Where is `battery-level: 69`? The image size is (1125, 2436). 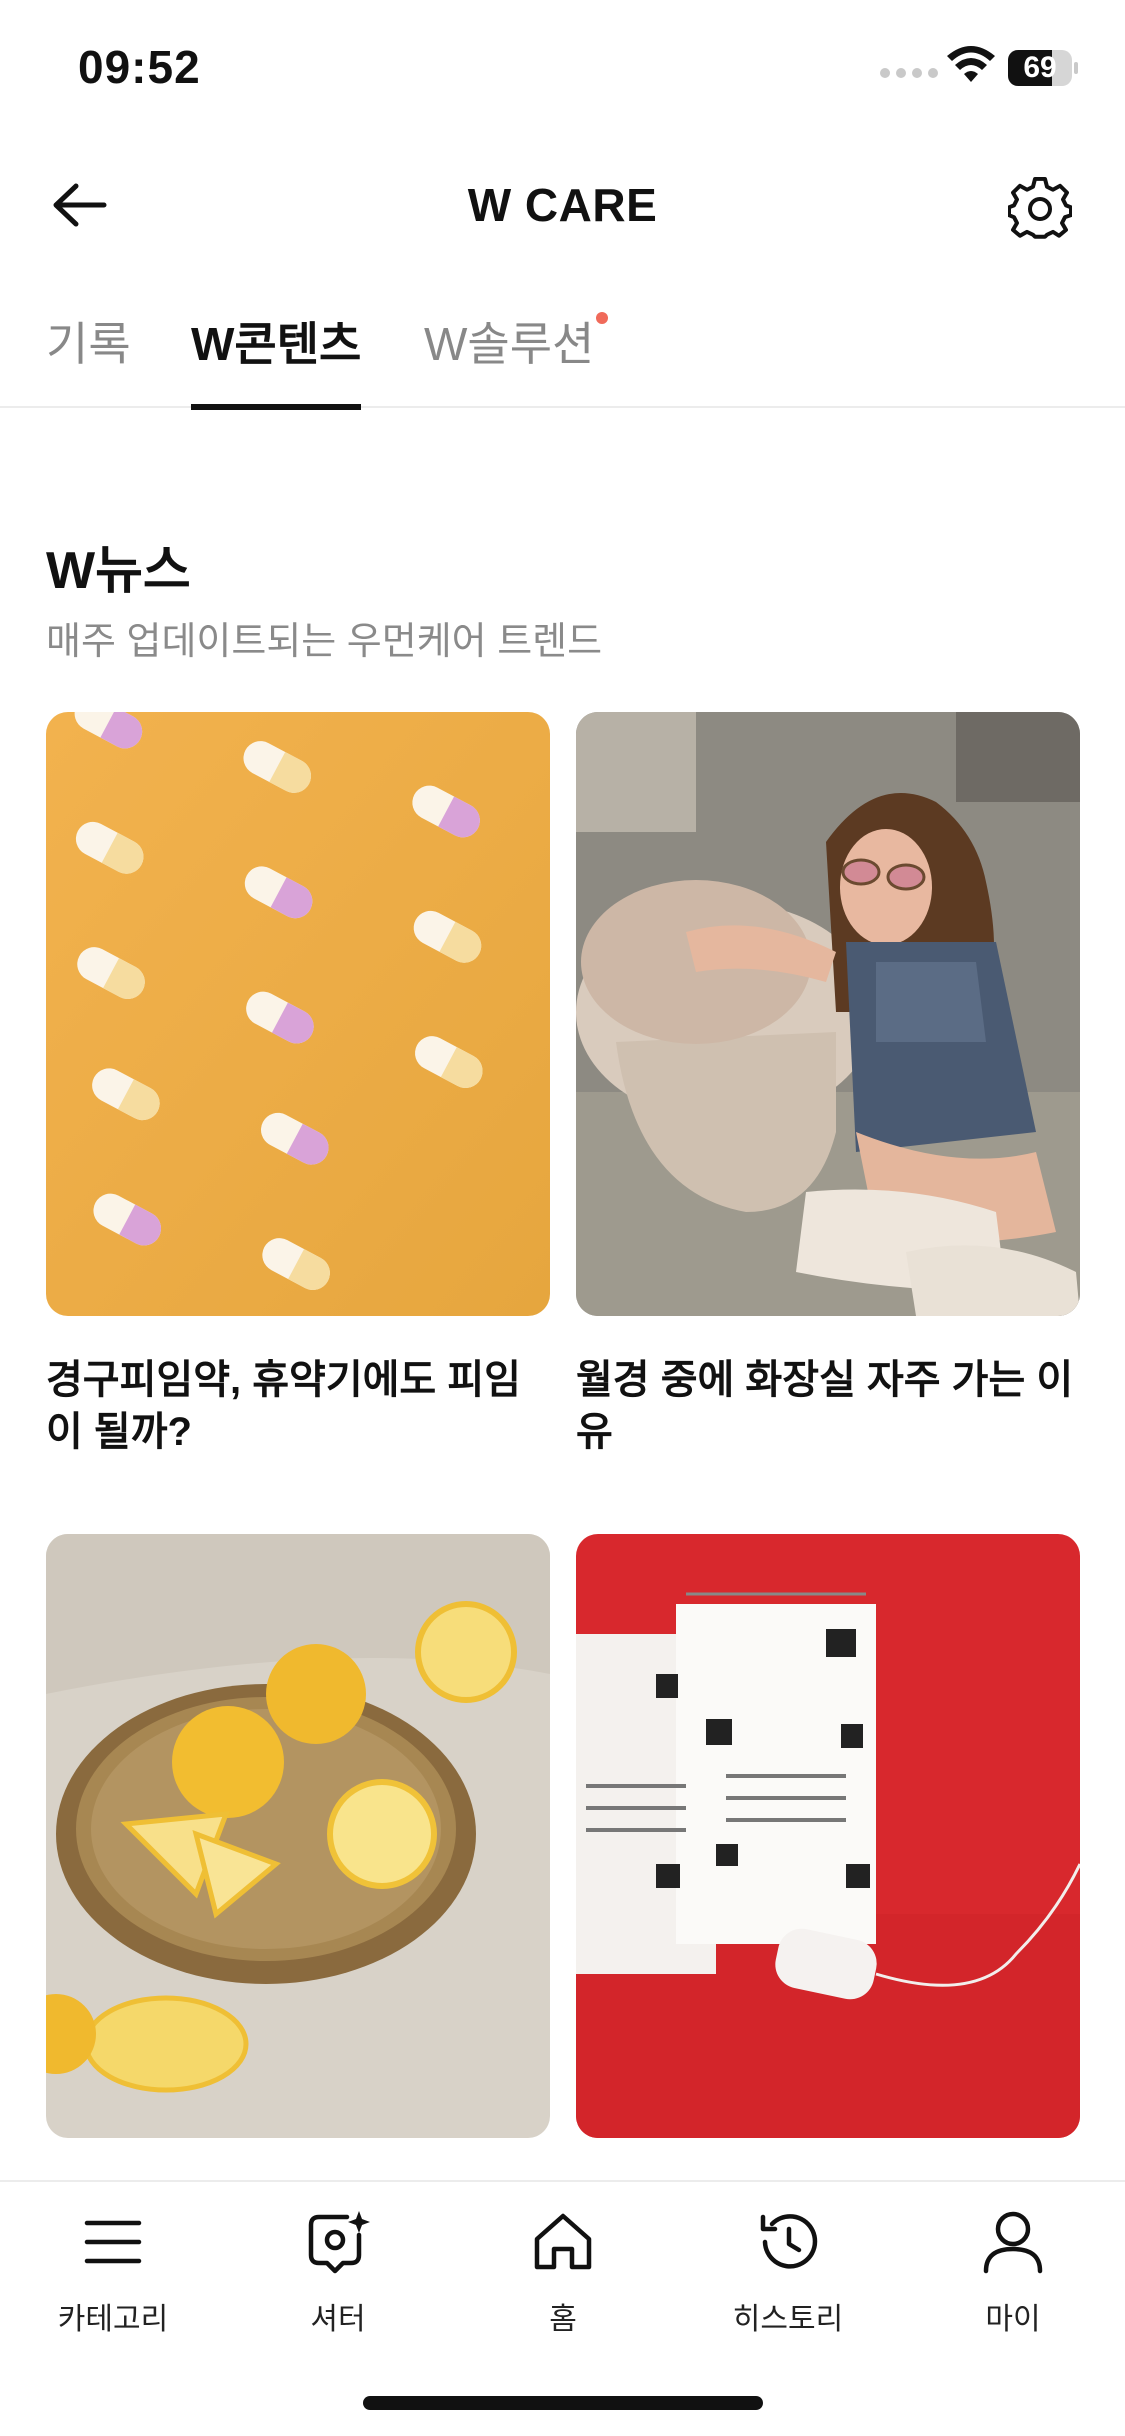
battery-level: 69 is located at coordinates (1040, 67).